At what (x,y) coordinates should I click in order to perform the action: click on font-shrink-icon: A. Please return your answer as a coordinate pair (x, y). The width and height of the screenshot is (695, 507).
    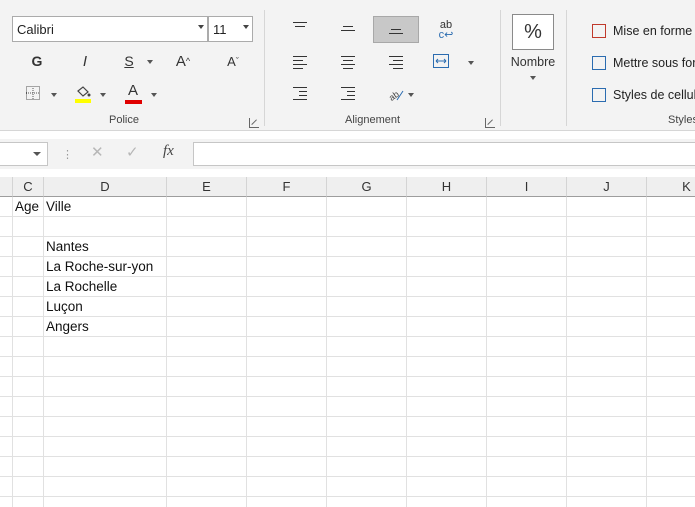
    Looking at the image, I should click on (231, 61).